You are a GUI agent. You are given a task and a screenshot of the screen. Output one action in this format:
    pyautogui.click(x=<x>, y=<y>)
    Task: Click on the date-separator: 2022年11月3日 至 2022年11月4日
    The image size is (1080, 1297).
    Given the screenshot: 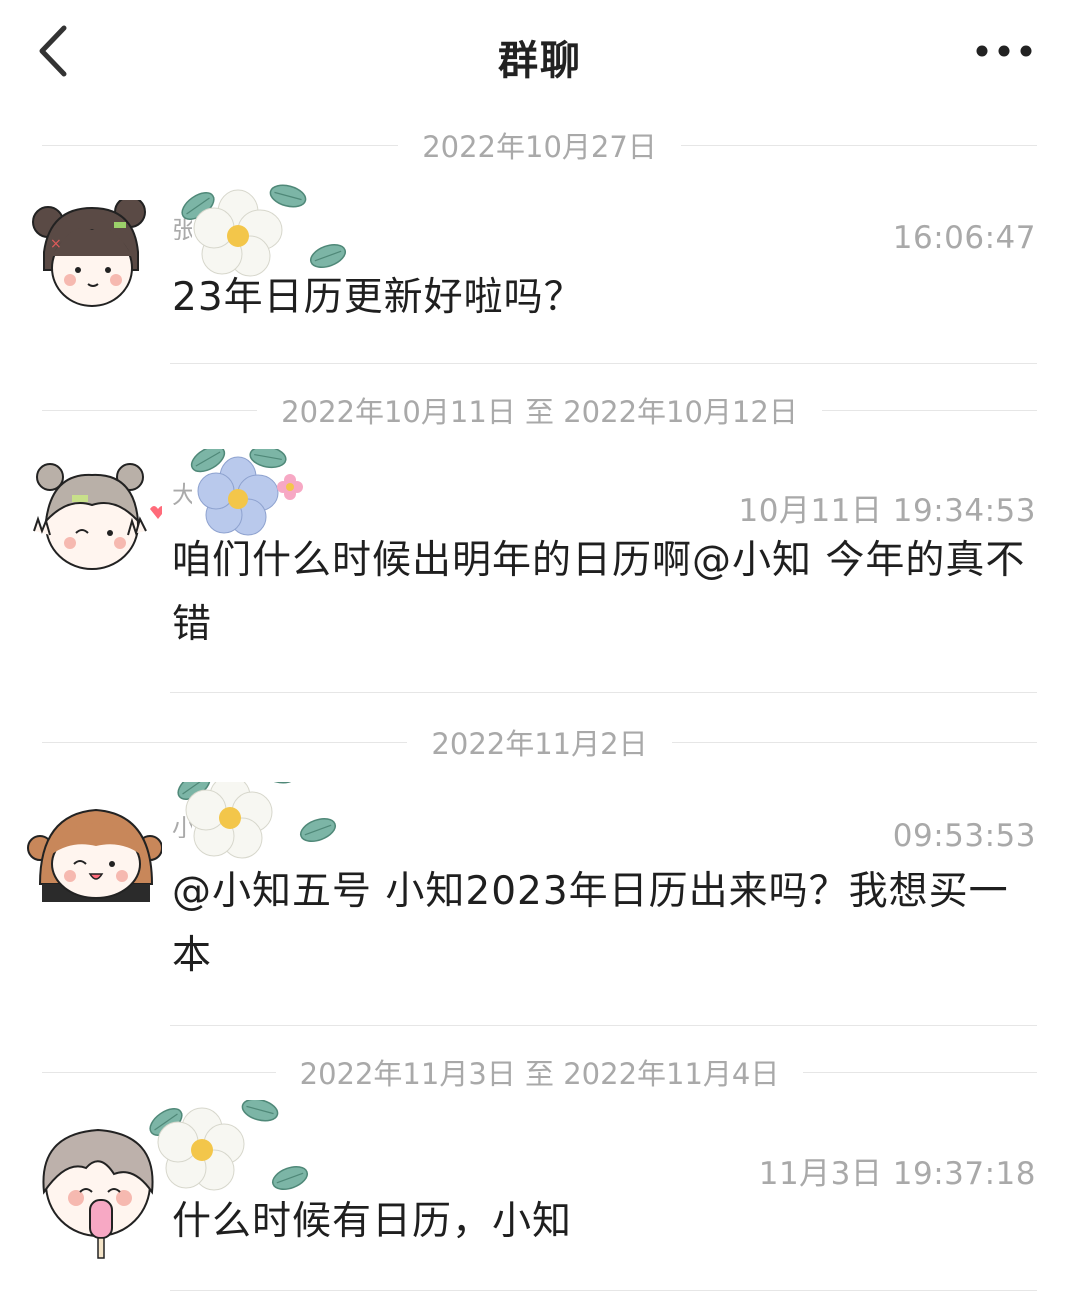 What is the action you would take?
    pyautogui.click(x=539, y=1072)
    